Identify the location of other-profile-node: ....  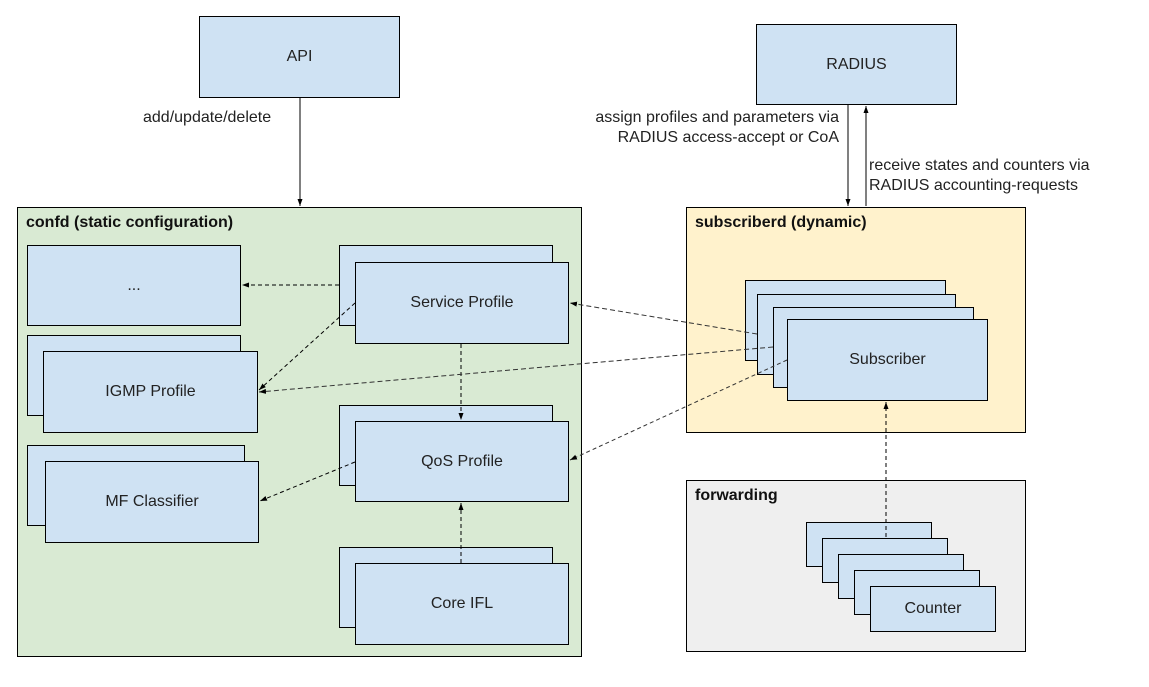
(134, 285).